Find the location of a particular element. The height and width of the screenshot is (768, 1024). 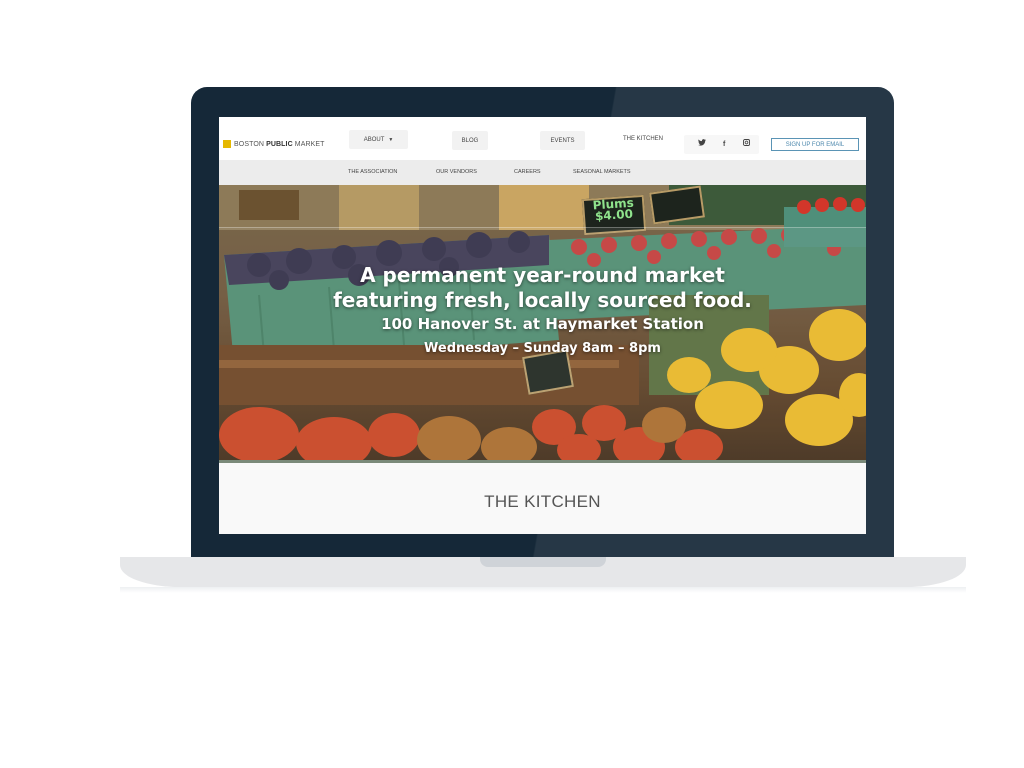

hero-hours: Wednesday – Sunday 8am – 8pm is located at coordinates (542, 348).